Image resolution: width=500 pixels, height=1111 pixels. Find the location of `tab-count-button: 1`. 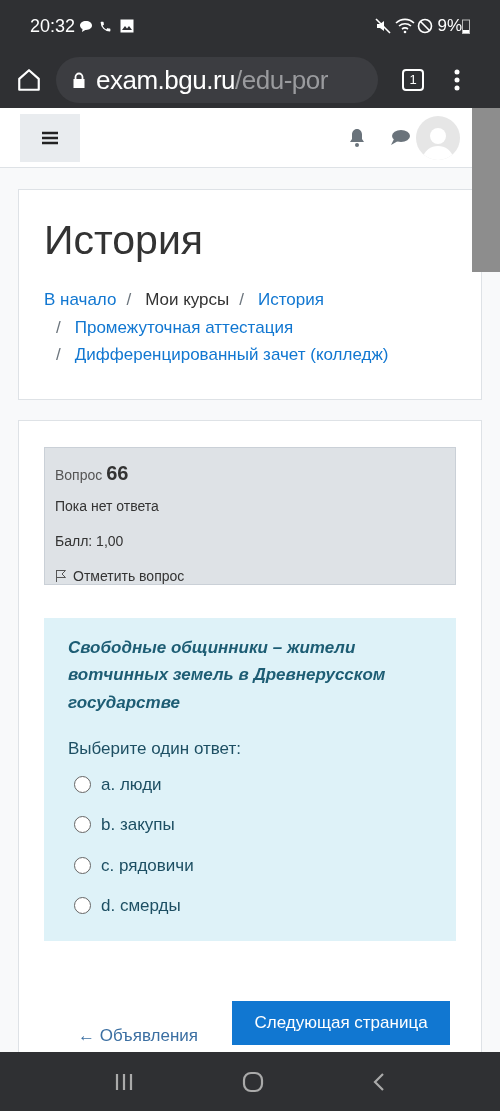

tab-count-button: 1 is located at coordinates (413, 80).